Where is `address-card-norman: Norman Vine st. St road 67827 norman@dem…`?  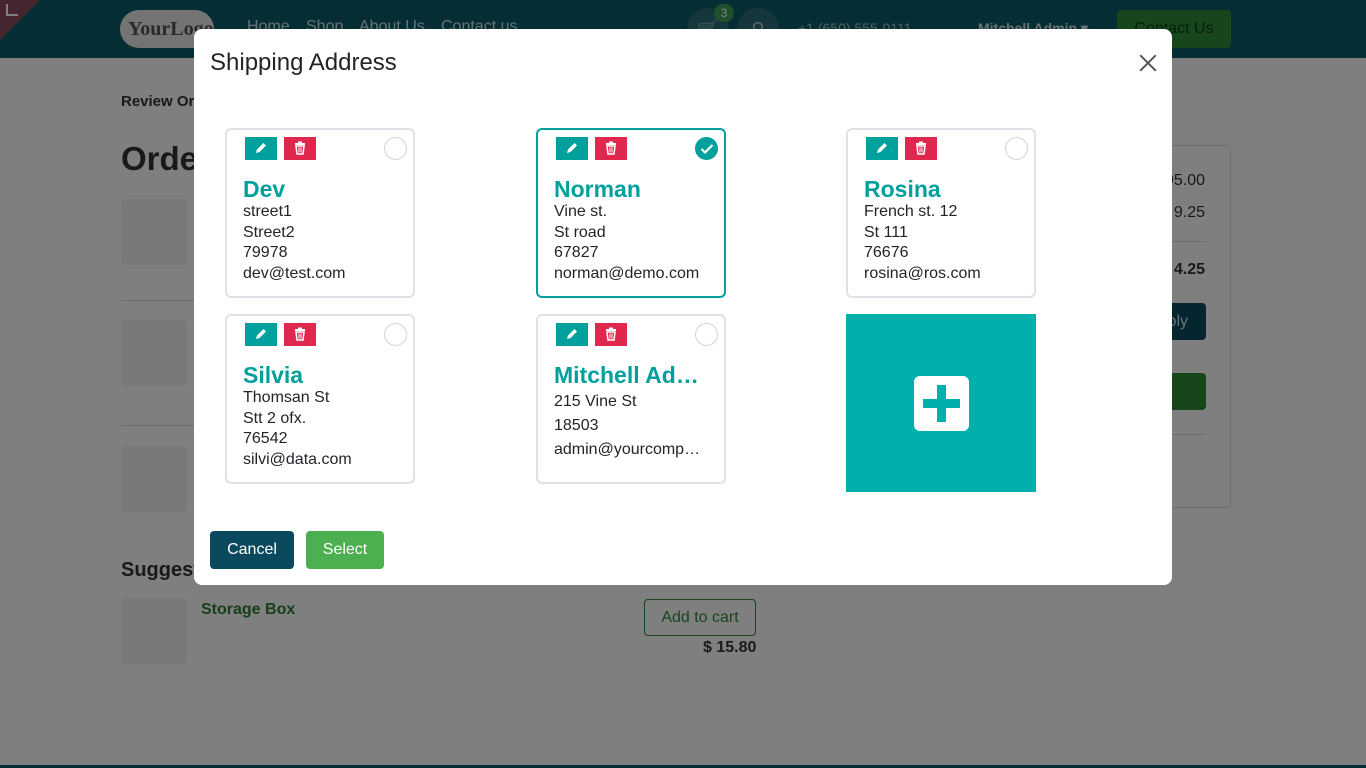
address-card-norman: Norman Vine st. St road 67827 norman@dem… is located at coordinates (631, 213).